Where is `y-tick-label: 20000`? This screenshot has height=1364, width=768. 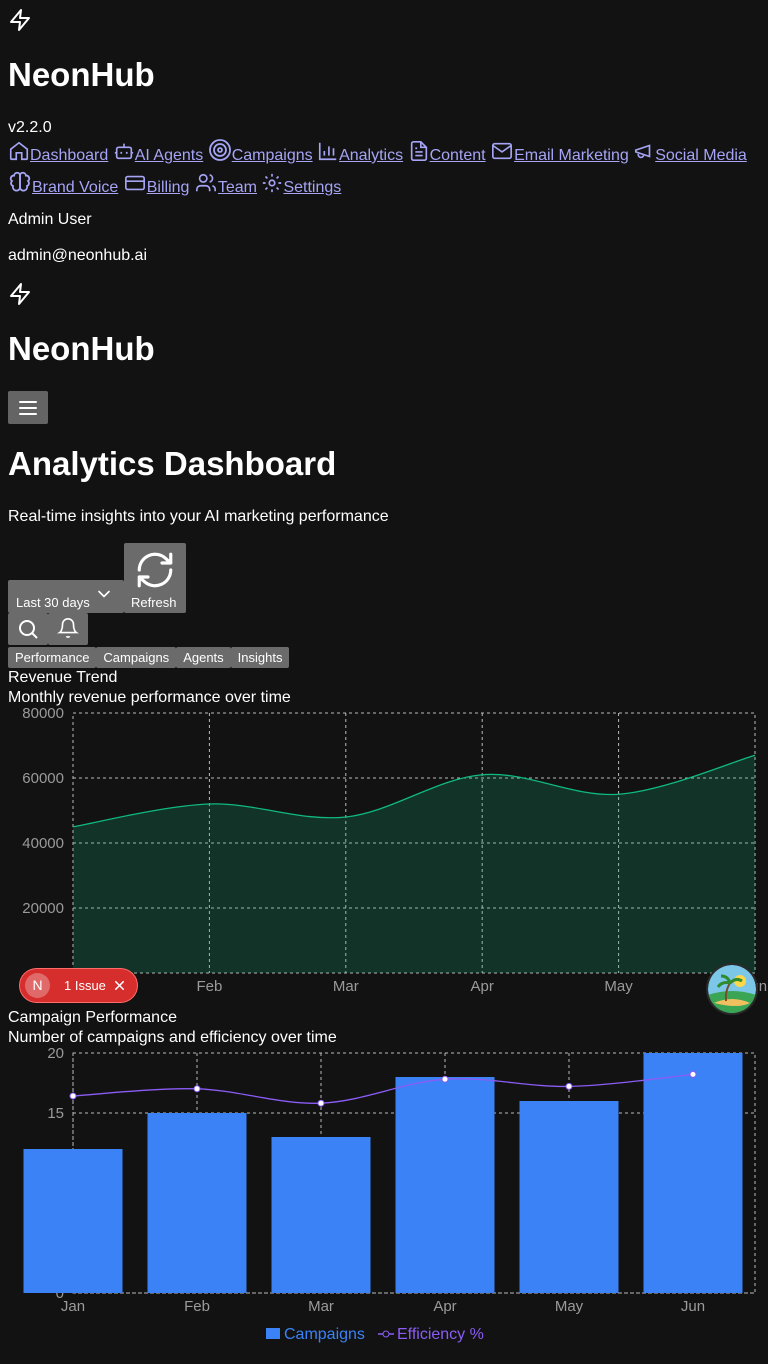
y-tick-label: 20000 is located at coordinates (43, 908).